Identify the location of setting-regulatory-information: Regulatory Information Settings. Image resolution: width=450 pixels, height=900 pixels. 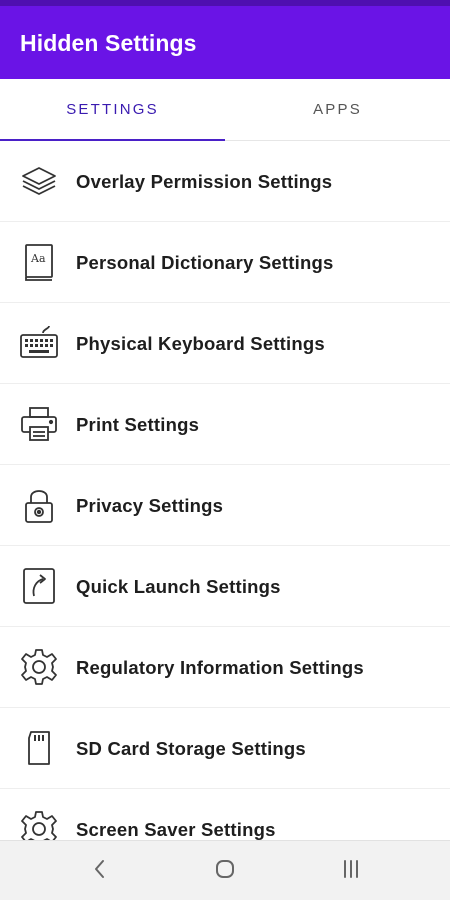
(225, 667).